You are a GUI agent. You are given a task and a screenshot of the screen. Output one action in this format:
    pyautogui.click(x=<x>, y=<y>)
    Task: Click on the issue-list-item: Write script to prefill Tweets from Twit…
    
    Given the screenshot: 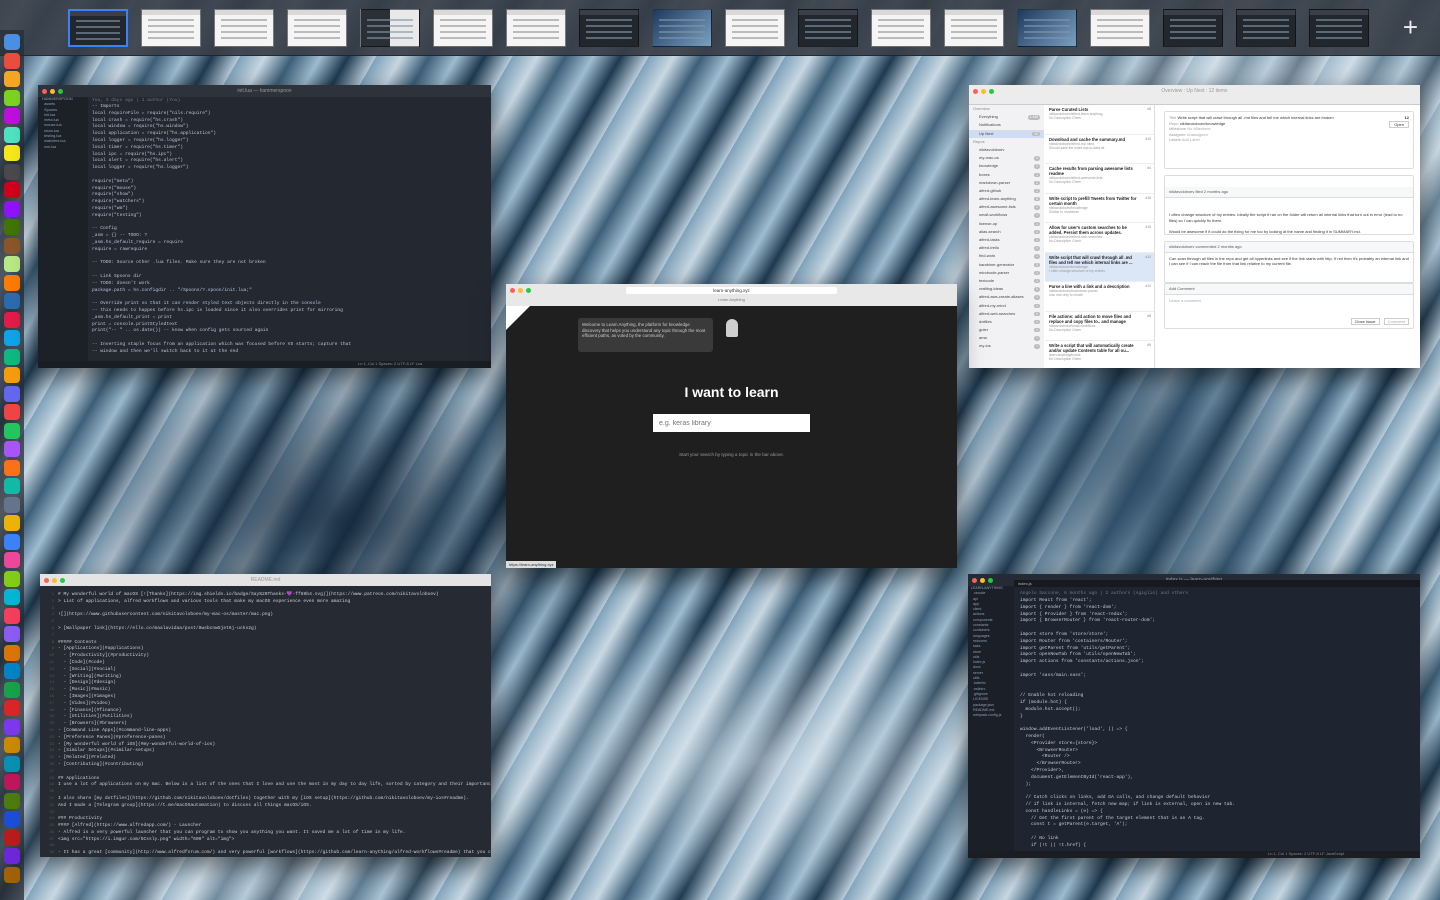 What is the action you would take?
    pyautogui.click(x=1099, y=208)
    